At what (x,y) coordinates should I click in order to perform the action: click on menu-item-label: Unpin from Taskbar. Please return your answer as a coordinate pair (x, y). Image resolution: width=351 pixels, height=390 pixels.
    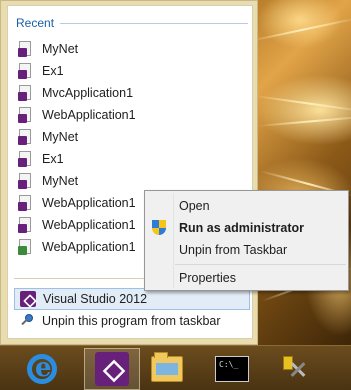
    Looking at the image, I should click on (233, 250).